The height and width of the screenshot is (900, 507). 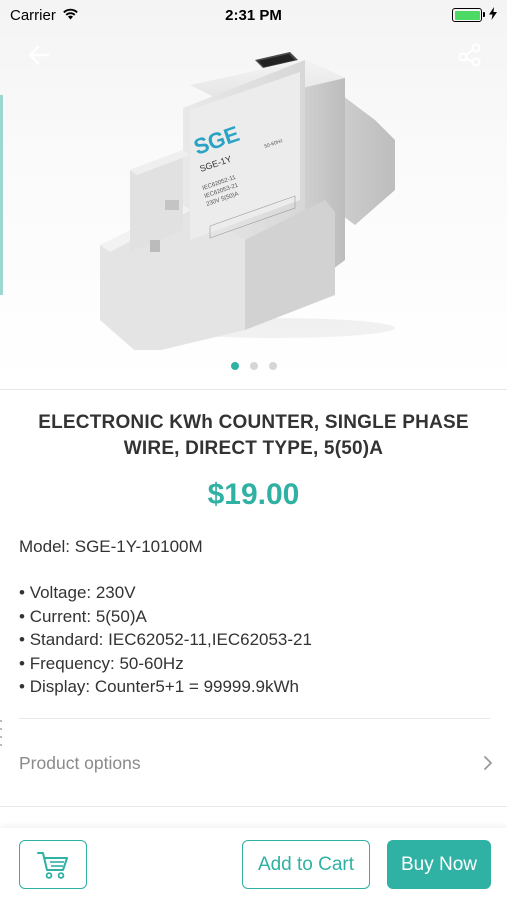 I want to click on product-model: Model: SGE-1Y-10100M, so click(x=111, y=546).